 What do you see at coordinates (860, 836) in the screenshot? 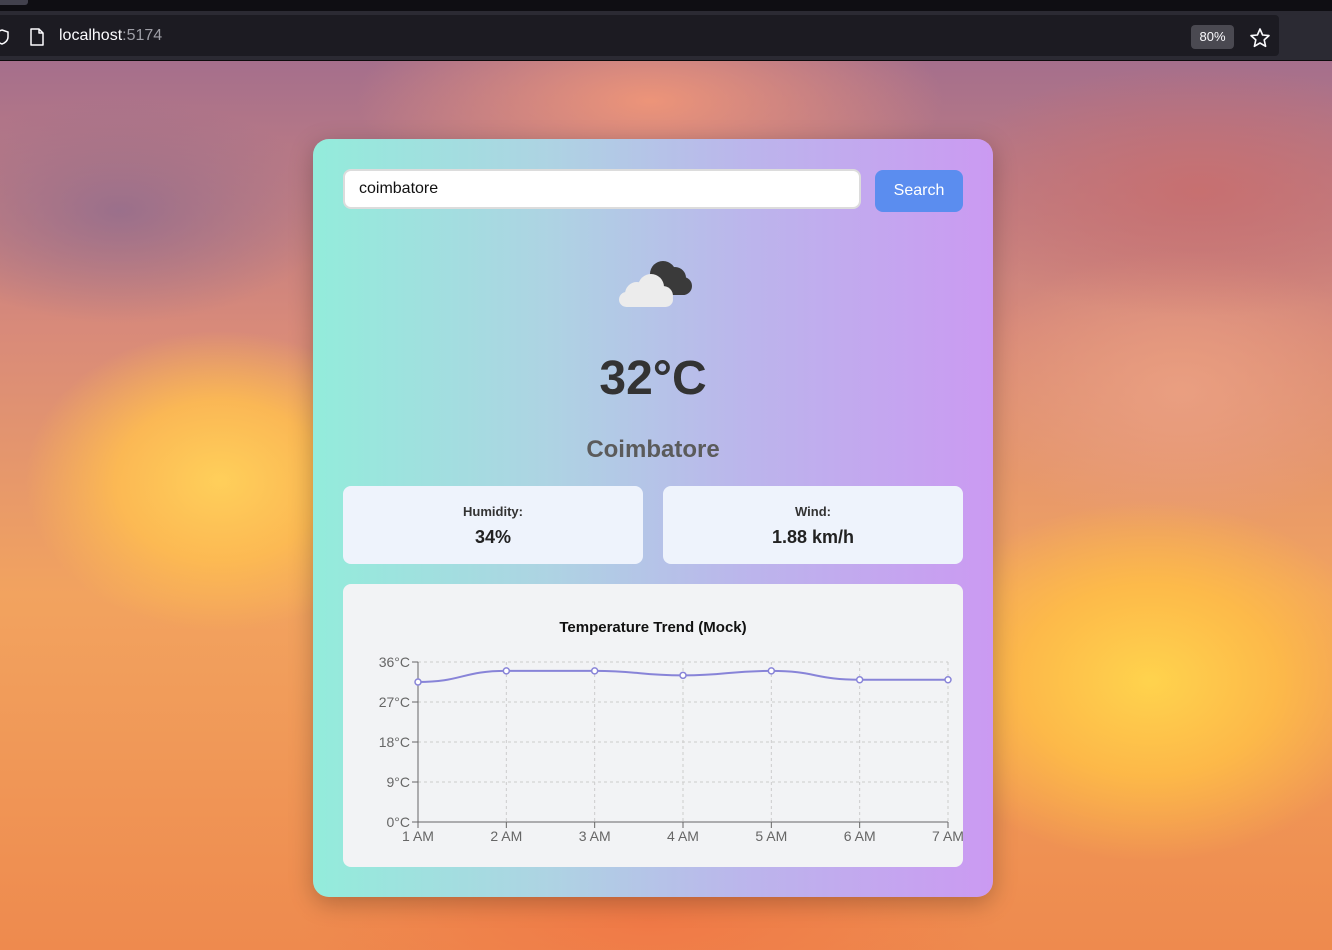
I see `x-tick-label: 6 AM` at bounding box center [860, 836].